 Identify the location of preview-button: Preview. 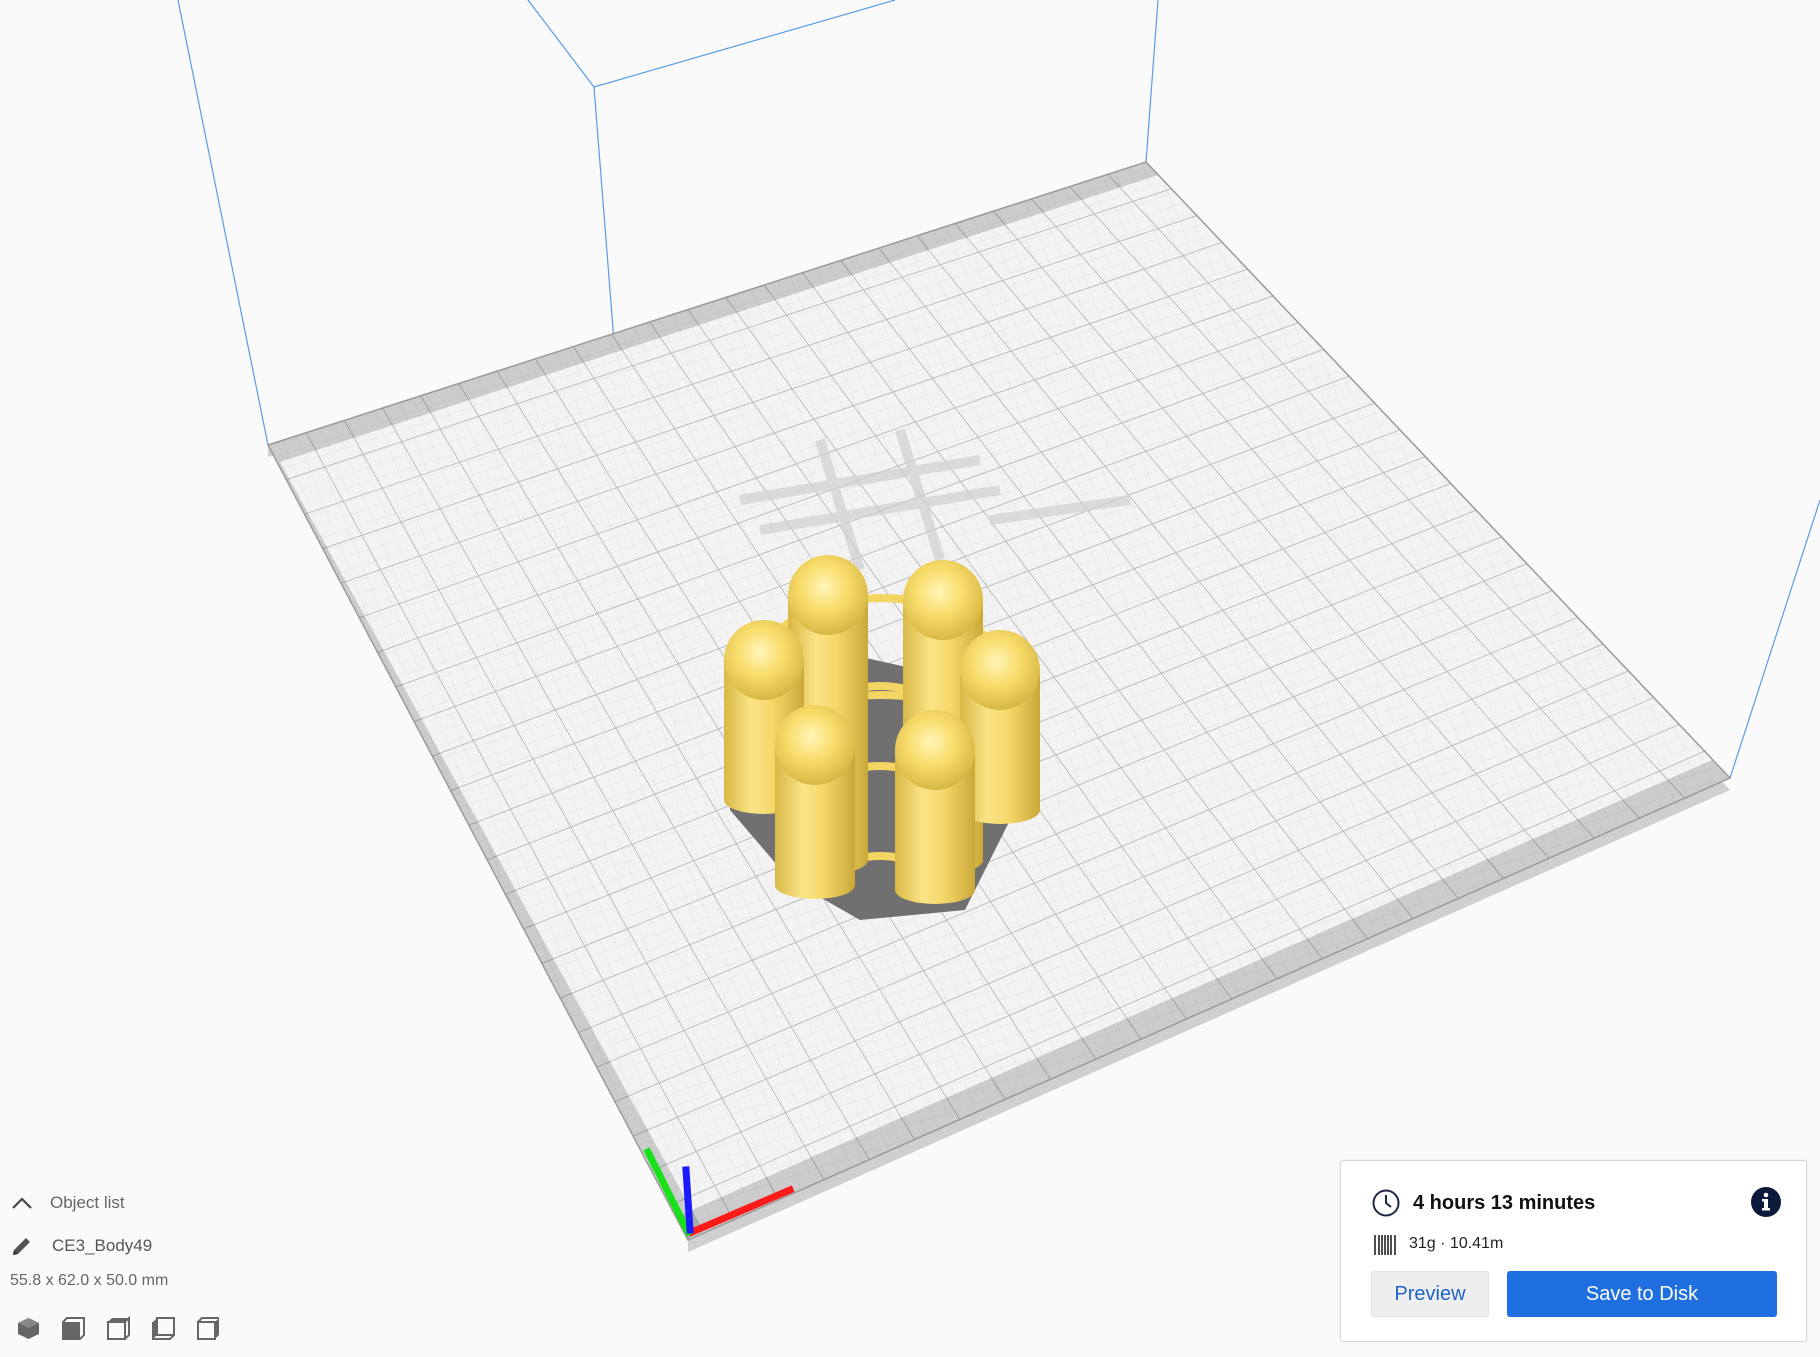
(1430, 1294).